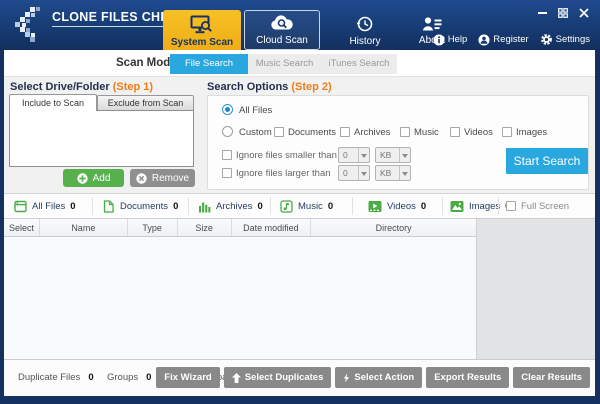 The width and height of the screenshot is (600, 404). I want to click on counter-label: Documents, so click(144, 206).